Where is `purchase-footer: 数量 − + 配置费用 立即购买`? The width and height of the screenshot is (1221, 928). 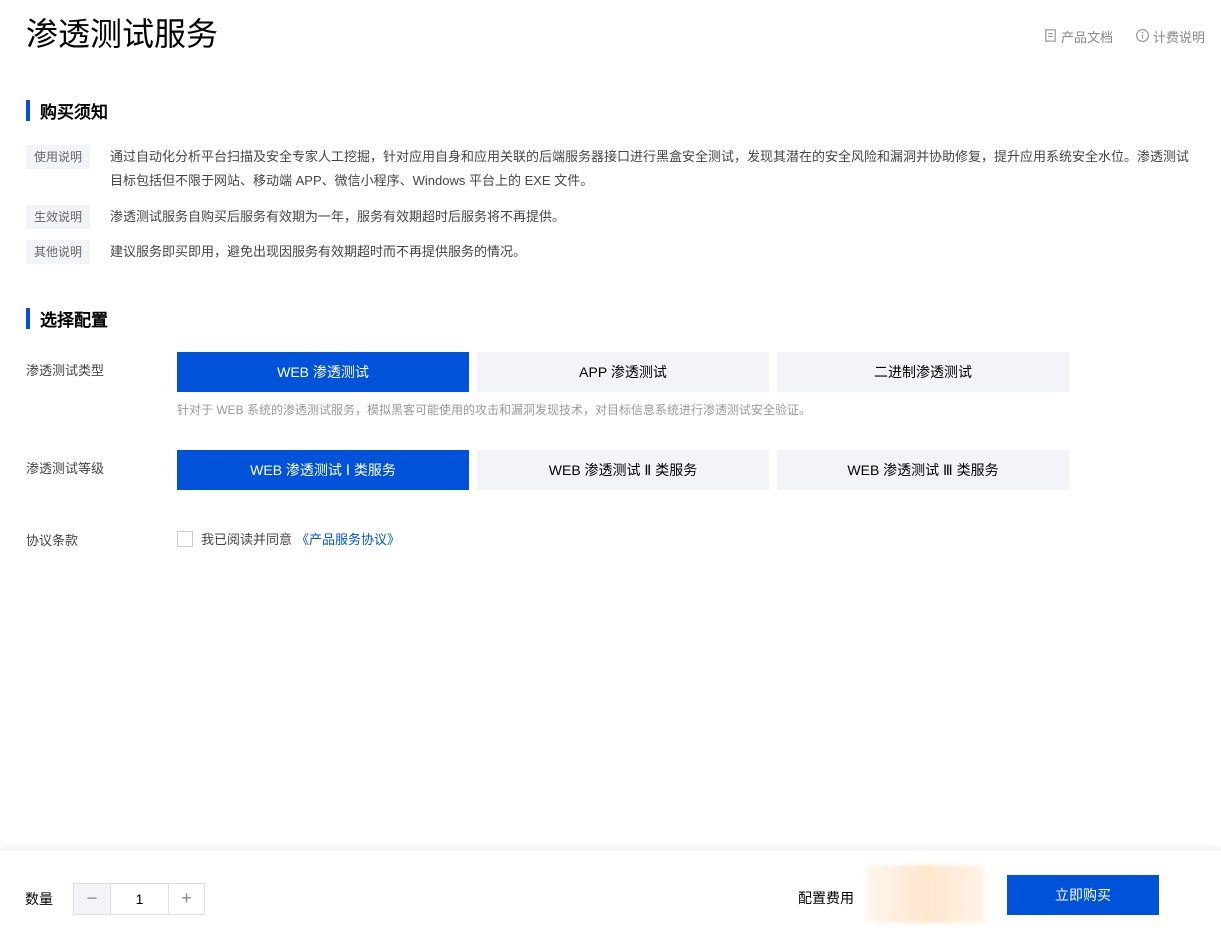 purchase-footer: 数量 − + 配置费用 立即购买 is located at coordinates (610, 888).